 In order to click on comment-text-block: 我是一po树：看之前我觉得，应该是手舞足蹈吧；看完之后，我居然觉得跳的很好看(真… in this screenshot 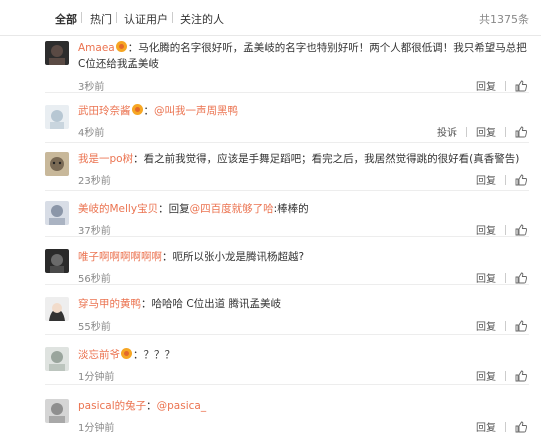, I will do `click(302, 159)`.